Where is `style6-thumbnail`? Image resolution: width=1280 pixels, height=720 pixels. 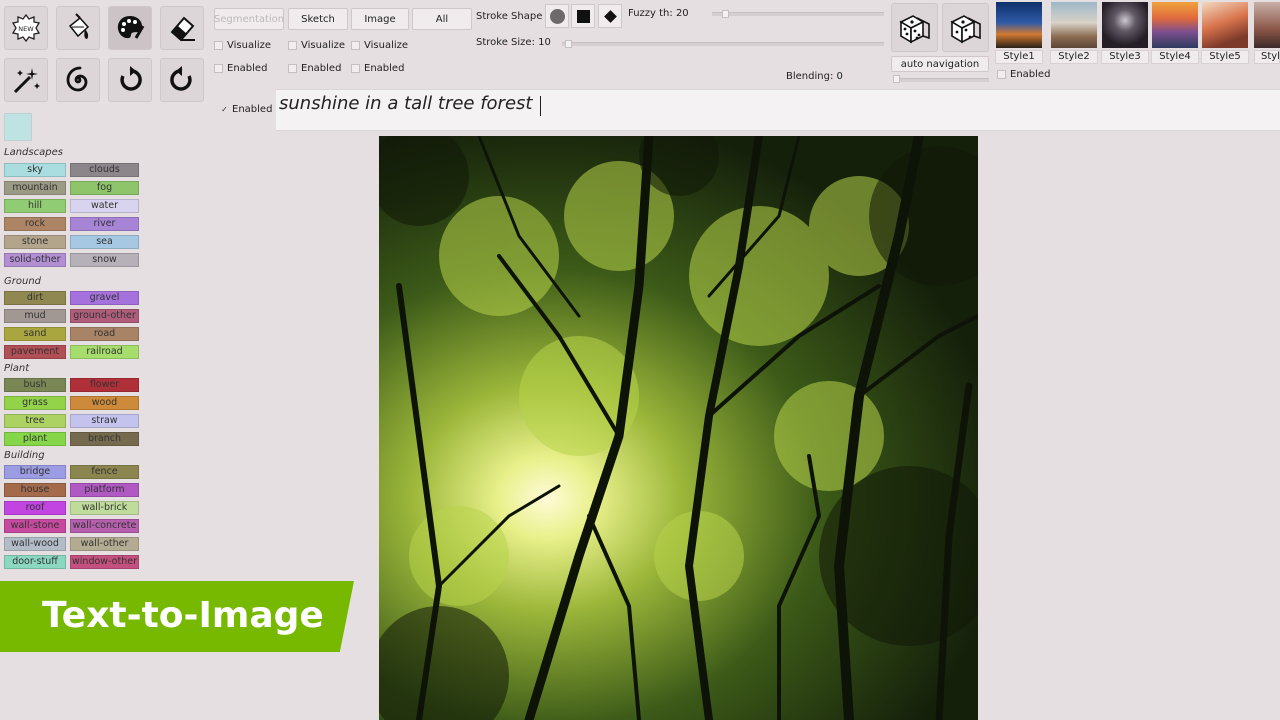
style6-thumbnail is located at coordinates (1267, 25).